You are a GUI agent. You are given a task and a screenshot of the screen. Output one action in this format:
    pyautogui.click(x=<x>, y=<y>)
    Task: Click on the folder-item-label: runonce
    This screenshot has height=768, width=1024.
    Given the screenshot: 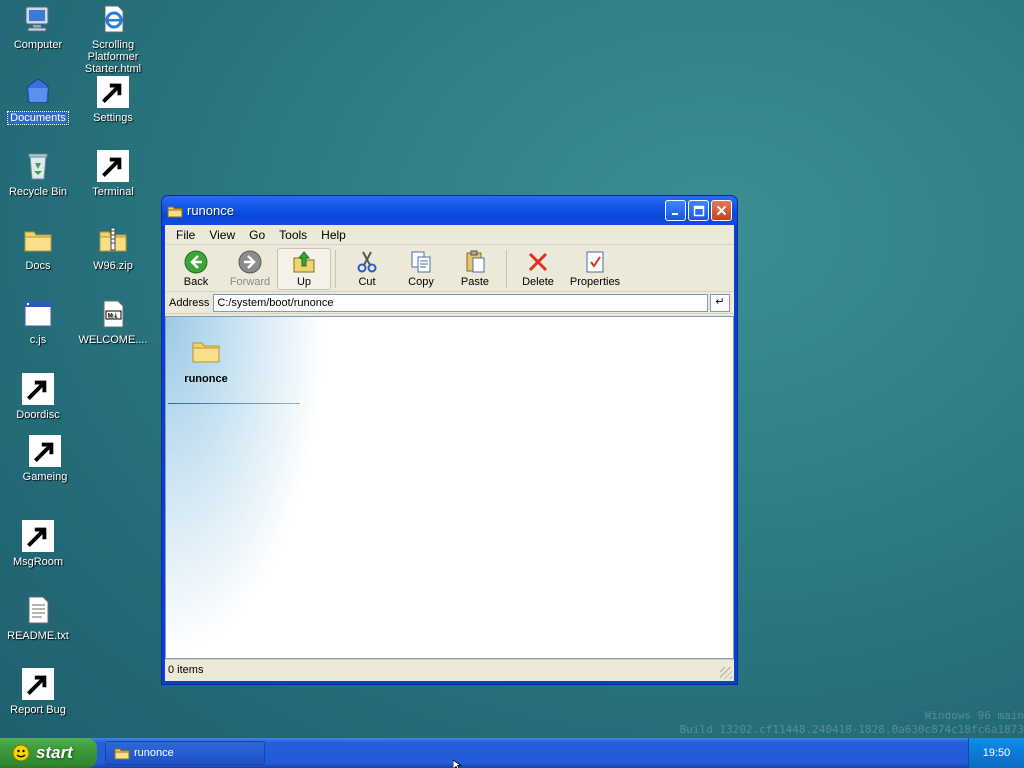 What is the action you would take?
    pyautogui.click(x=206, y=379)
    